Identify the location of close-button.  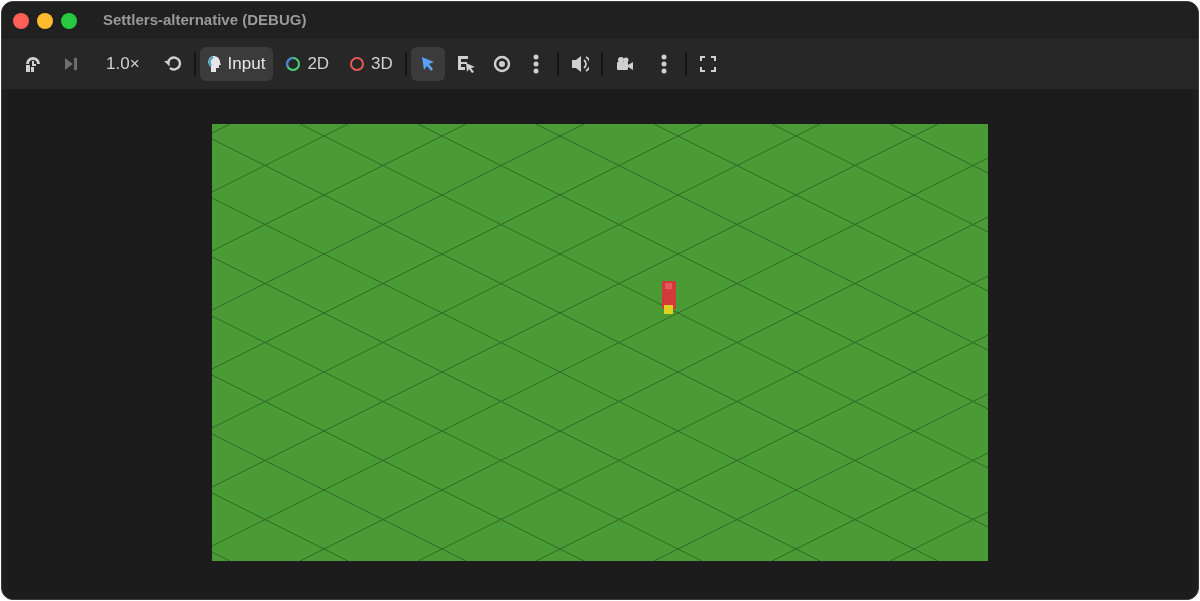
(21, 20).